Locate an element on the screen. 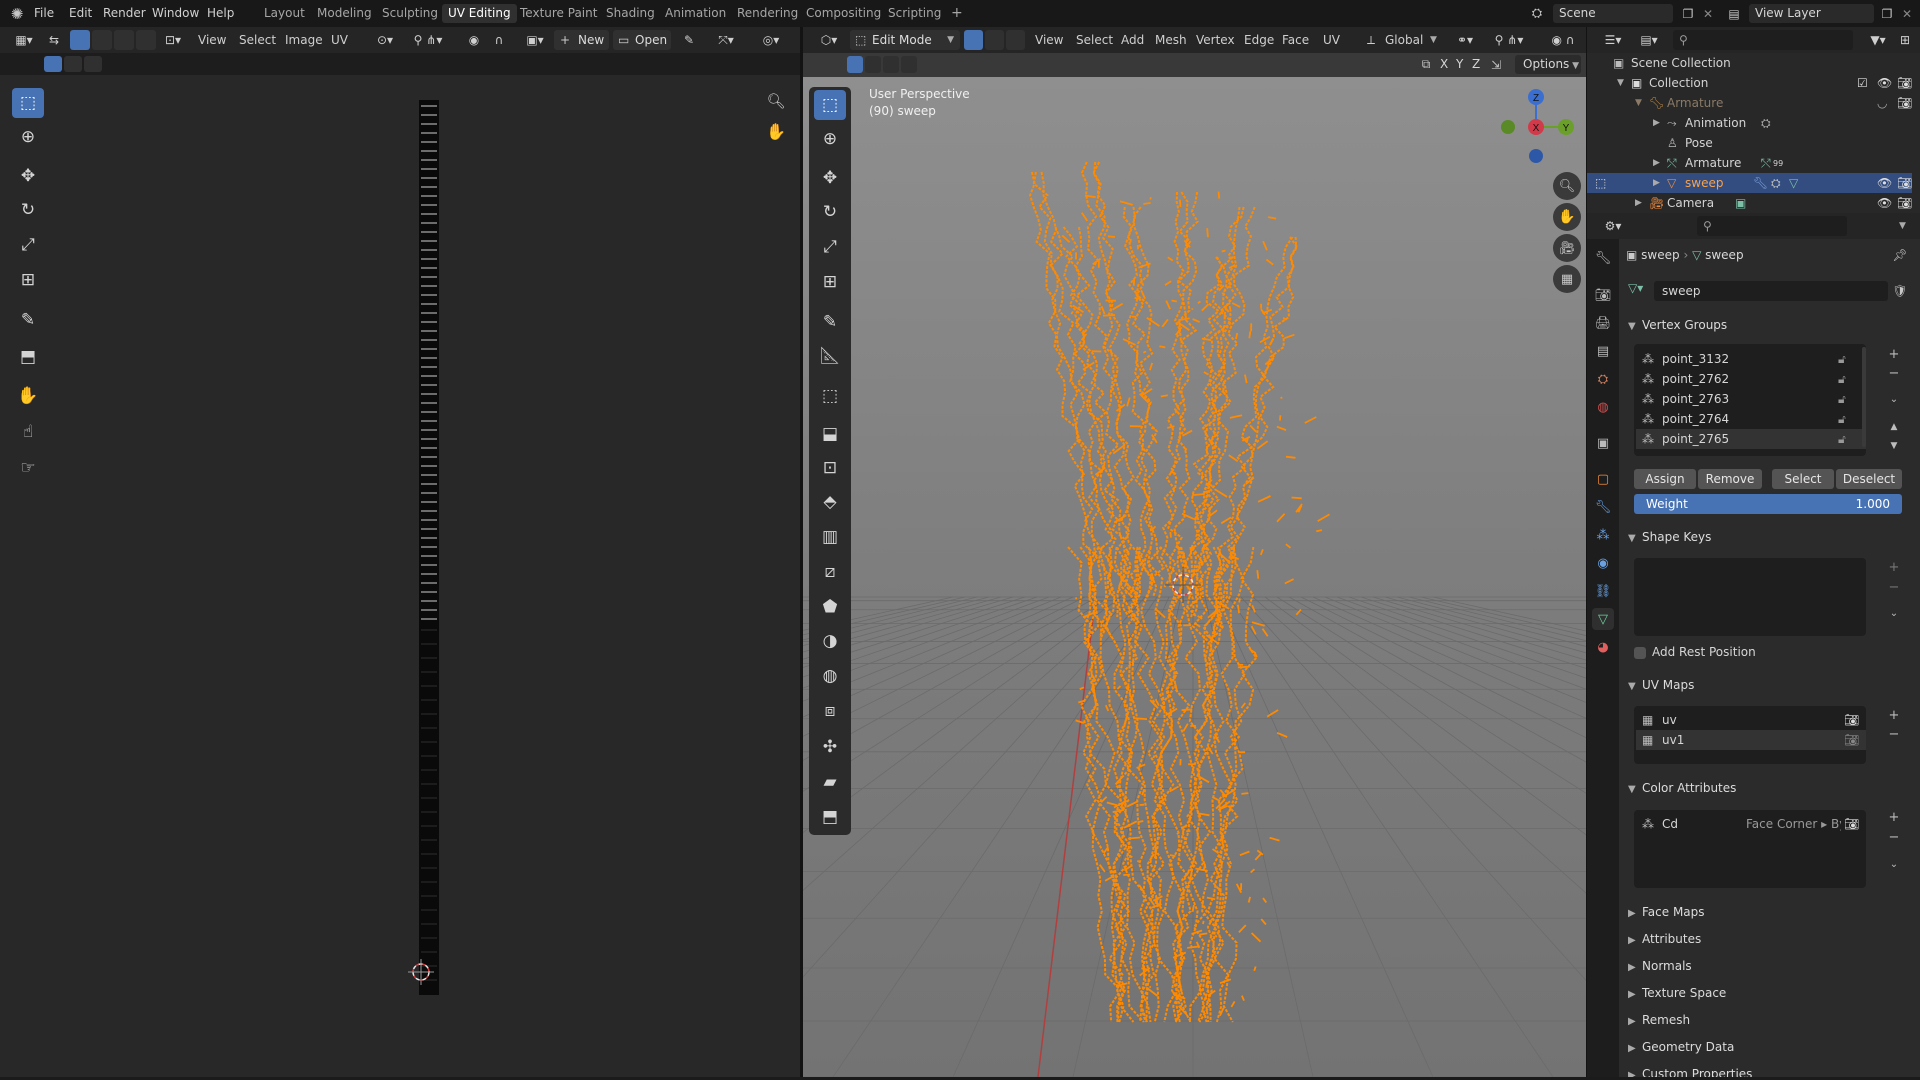 This screenshot has width=1920, height=1080. outliner-sweep: ⬚ ▶ ▽ sweep 🔧︎ ⛭ ▽ 👁︎ 📷︎ is located at coordinates (1749, 183).